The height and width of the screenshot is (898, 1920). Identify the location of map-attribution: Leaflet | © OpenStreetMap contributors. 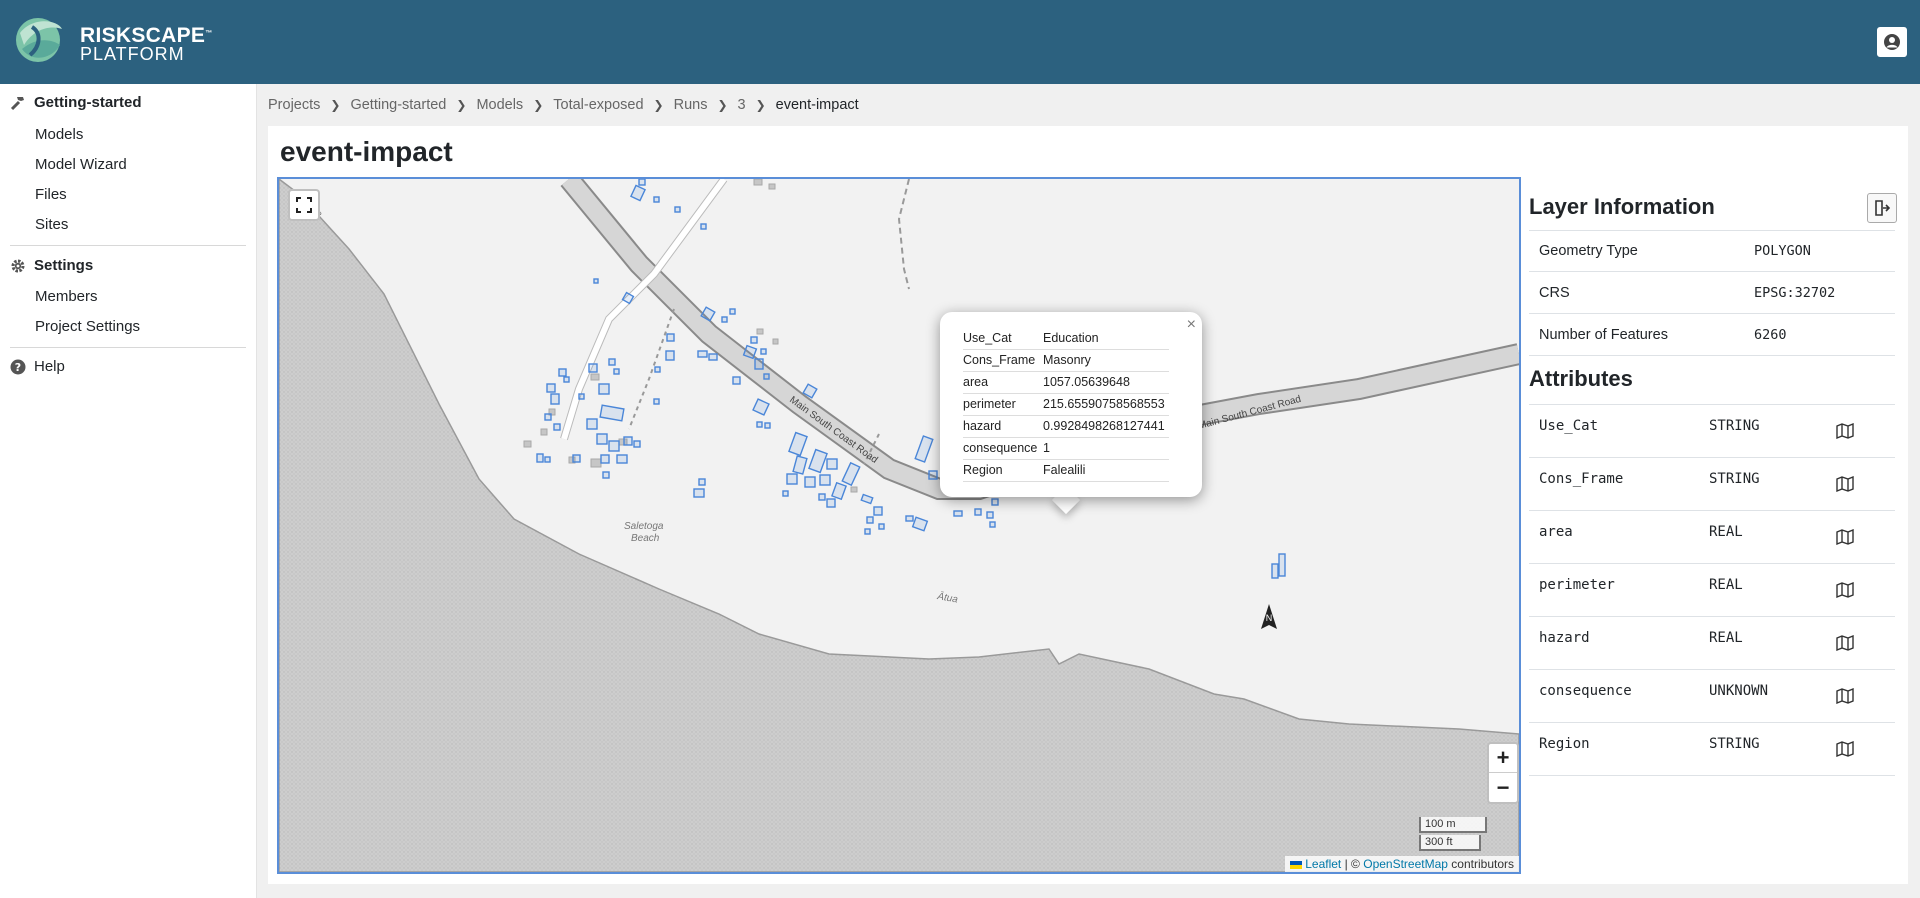
(1402, 864).